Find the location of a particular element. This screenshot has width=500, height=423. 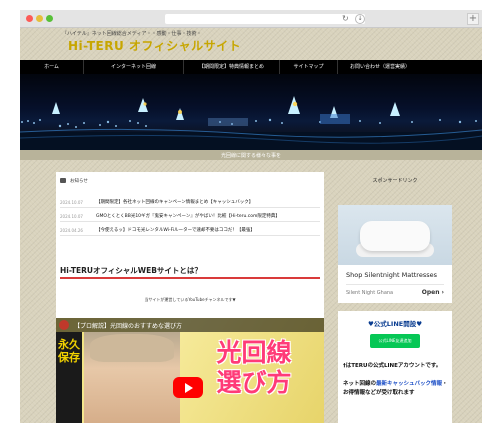

ad-open-button: Open › is located at coordinates (433, 292).